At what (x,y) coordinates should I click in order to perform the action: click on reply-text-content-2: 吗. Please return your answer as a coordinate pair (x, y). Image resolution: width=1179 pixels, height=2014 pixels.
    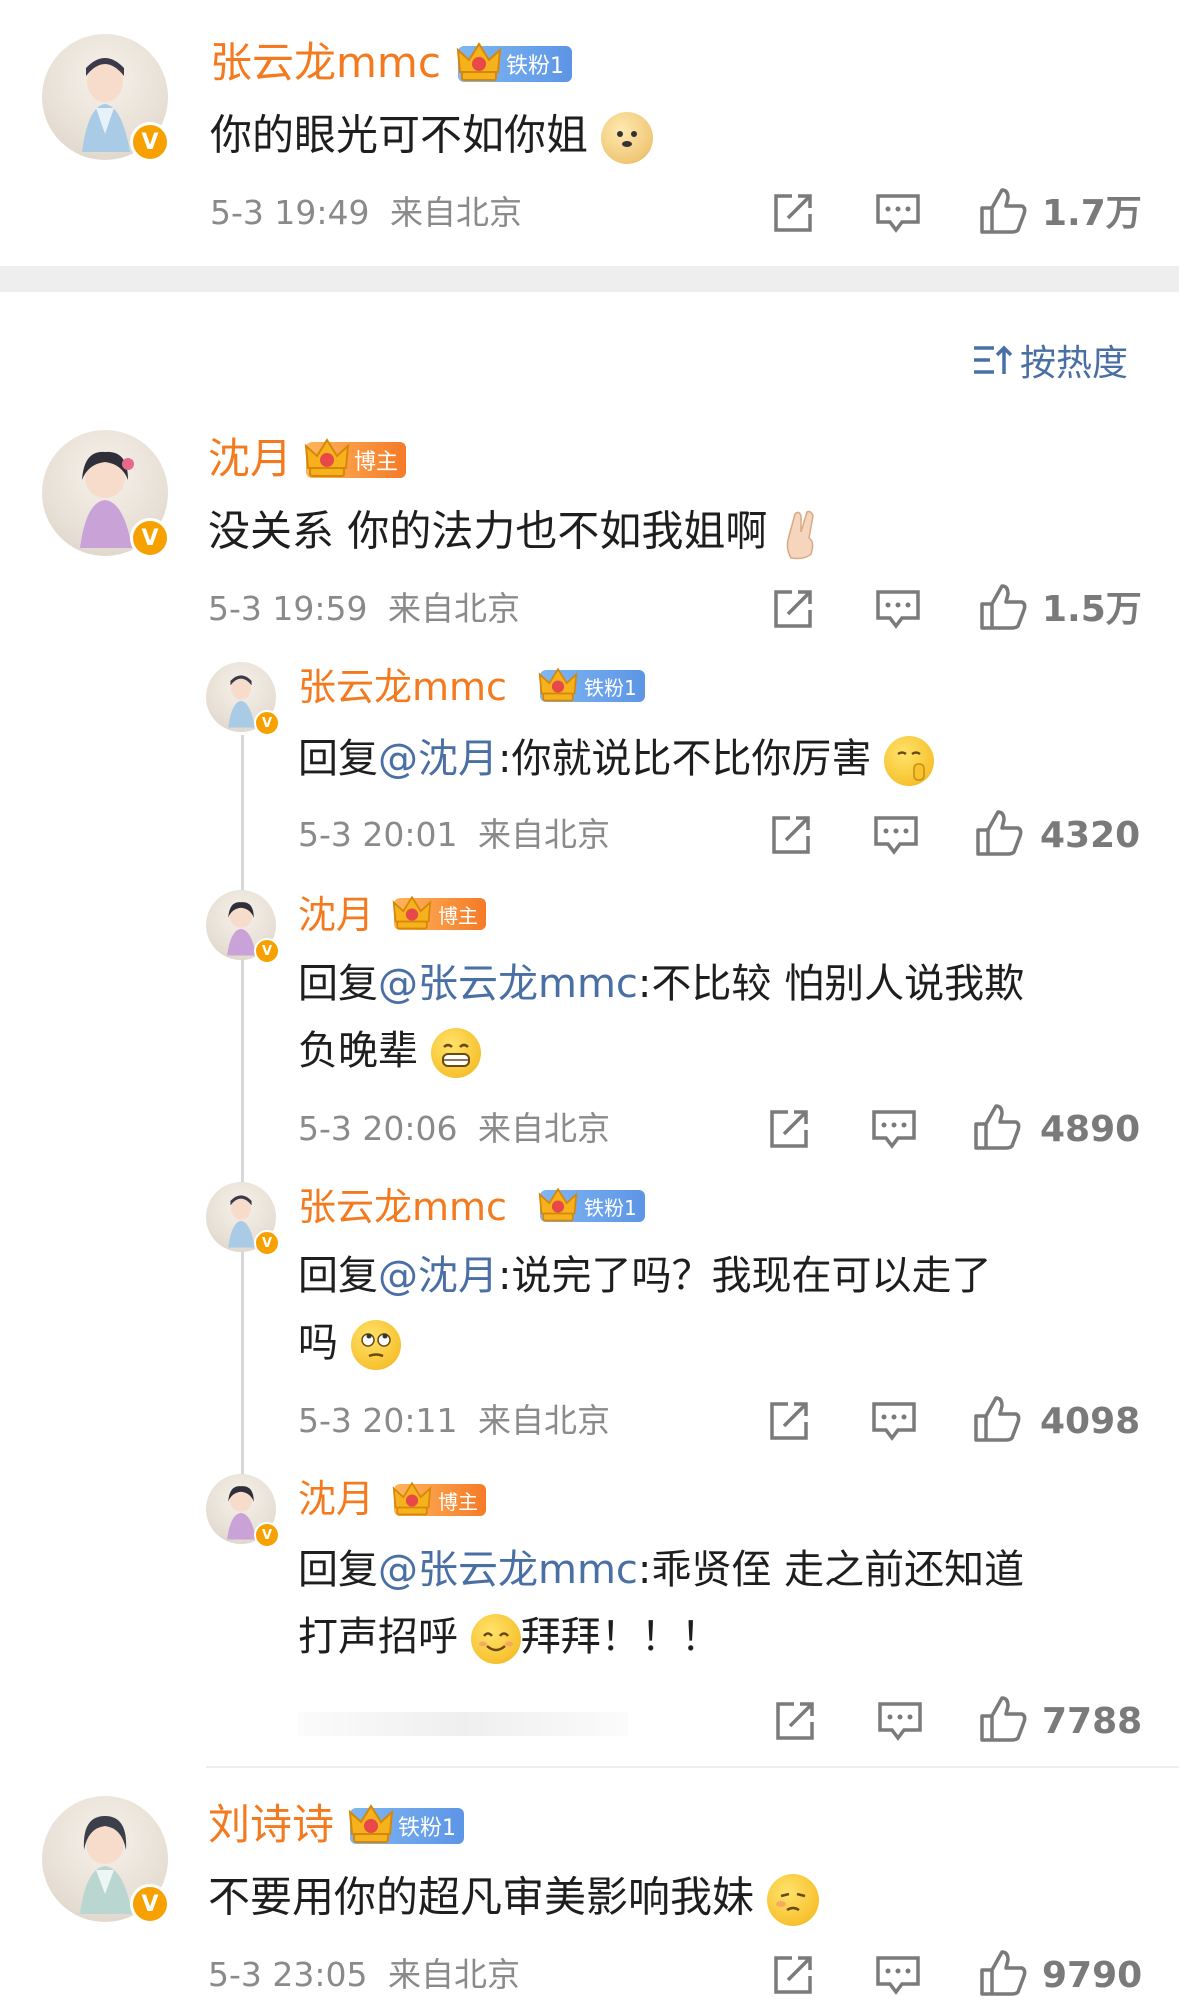
    Looking at the image, I should click on (318, 1343).